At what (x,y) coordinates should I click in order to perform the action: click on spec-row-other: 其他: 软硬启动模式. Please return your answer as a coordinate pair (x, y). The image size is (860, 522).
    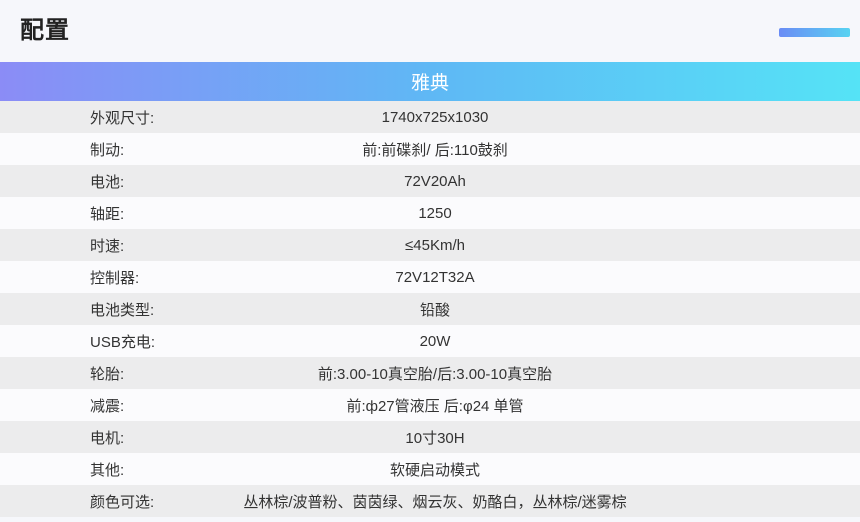
    Looking at the image, I should click on (430, 469).